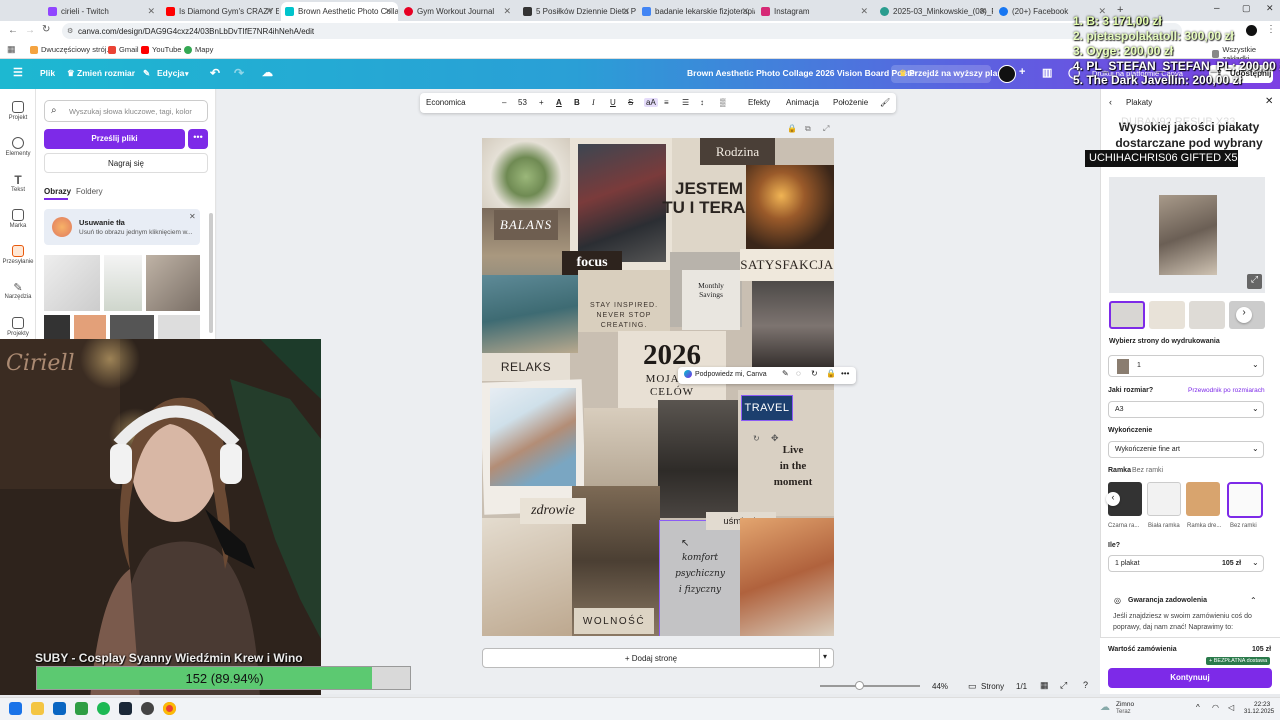  What do you see at coordinates (1186, 366) in the screenshot?
I see `pages-select: 1 ⌄` at bounding box center [1186, 366].